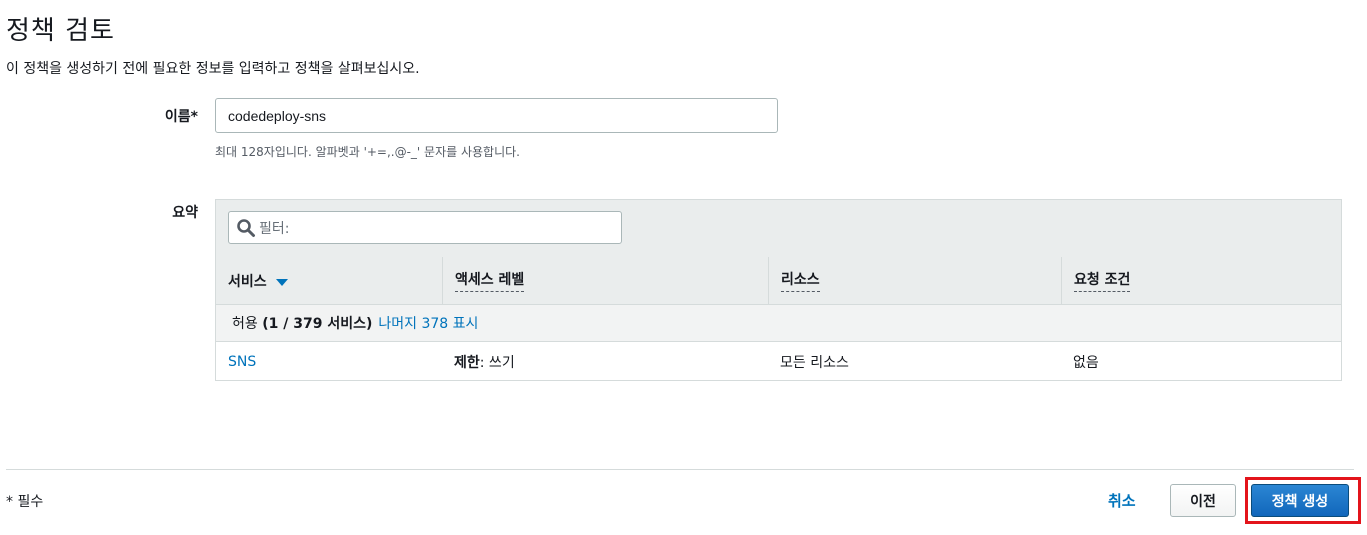 This screenshot has height=535, width=1367. Describe the element at coordinates (497, 362) in the screenshot. I see `access-level-detail: : 쓰기` at that location.